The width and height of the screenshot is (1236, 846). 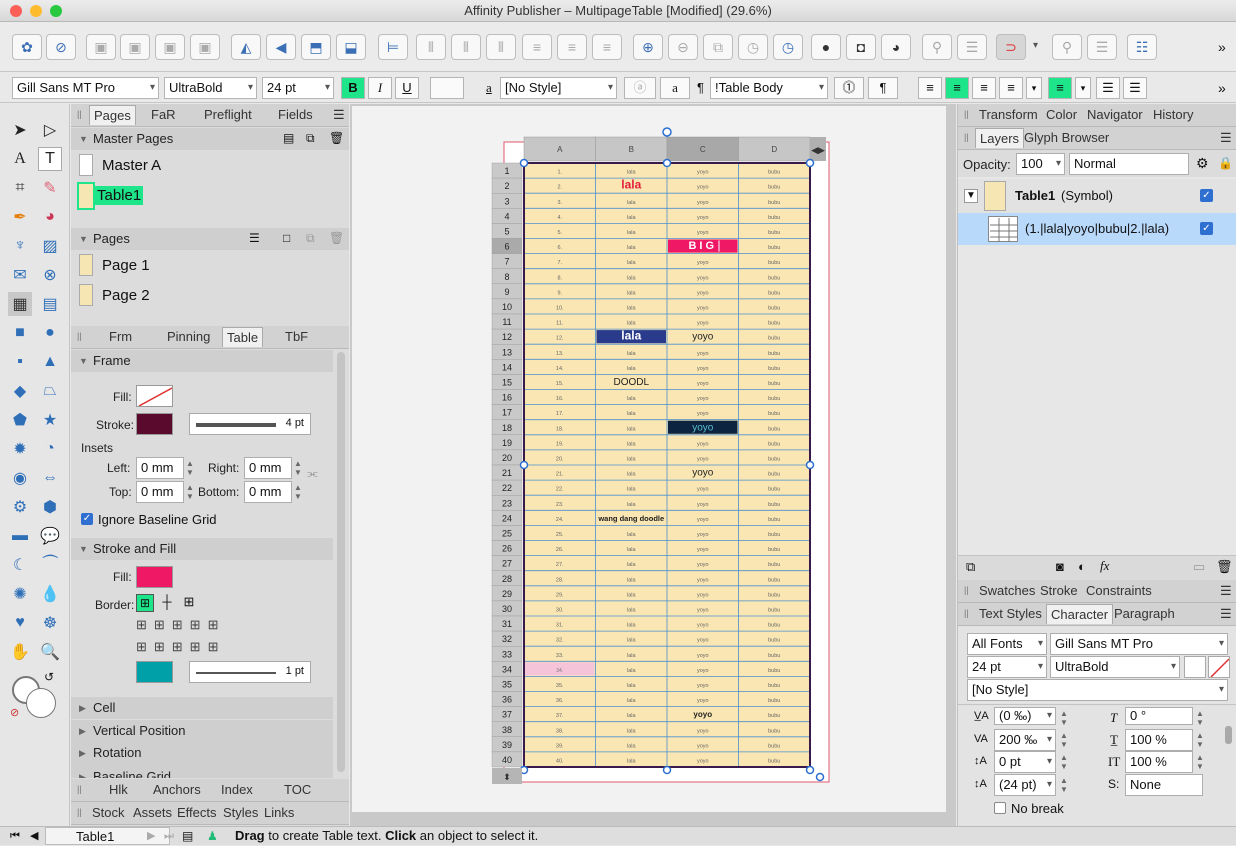 What do you see at coordinates (380, 88) in the screenshot?
I see `italic-button: I` at bounding box center [380, 88].